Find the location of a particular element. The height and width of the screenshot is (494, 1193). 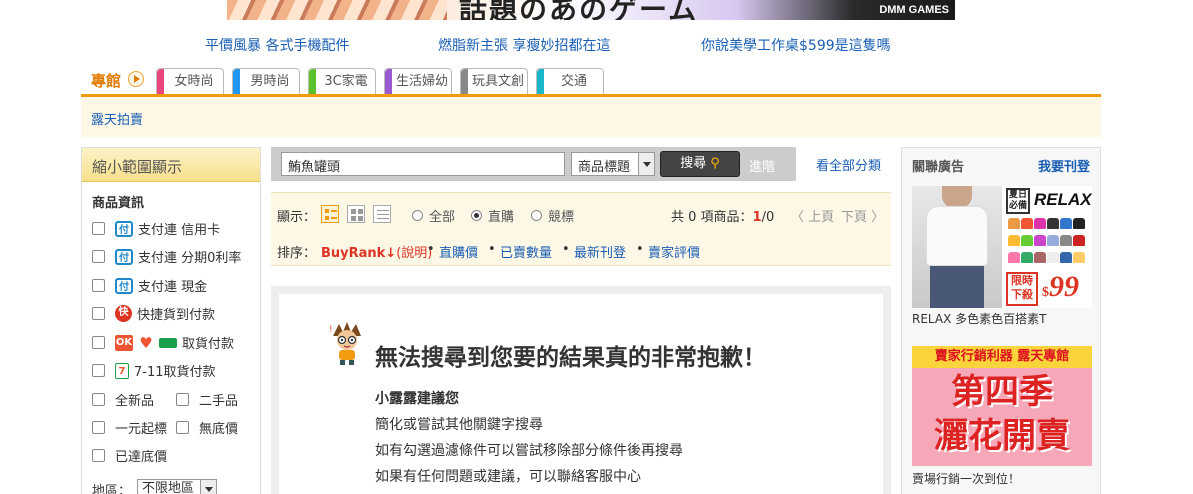

region-filter: 地區： 不限地區 is located at coordinates (155, 486).